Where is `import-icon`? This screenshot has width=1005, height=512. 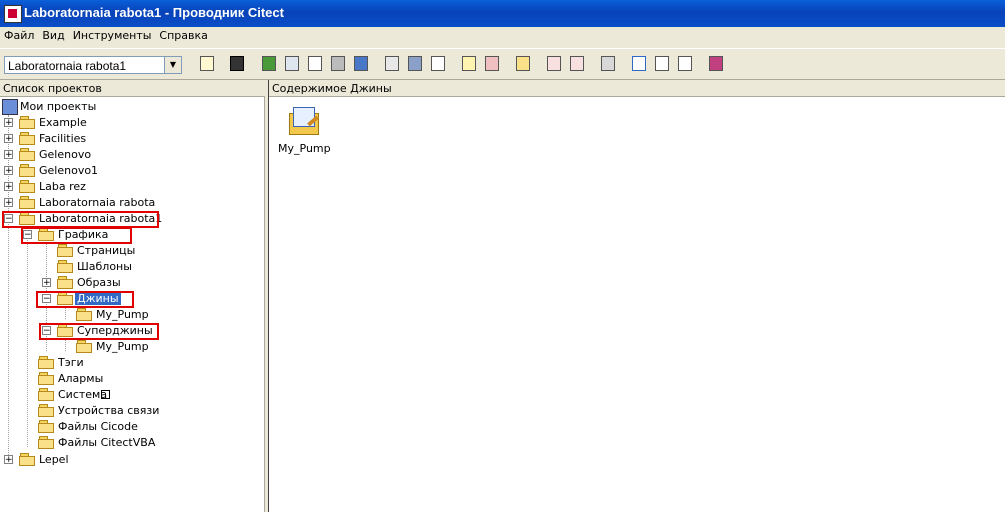 import-icon is located at coordinates (554, 64).